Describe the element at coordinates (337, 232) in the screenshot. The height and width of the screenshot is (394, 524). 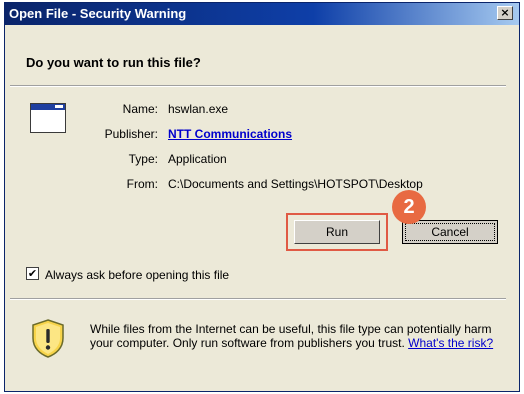
I see `run-button-highlight` at that location.